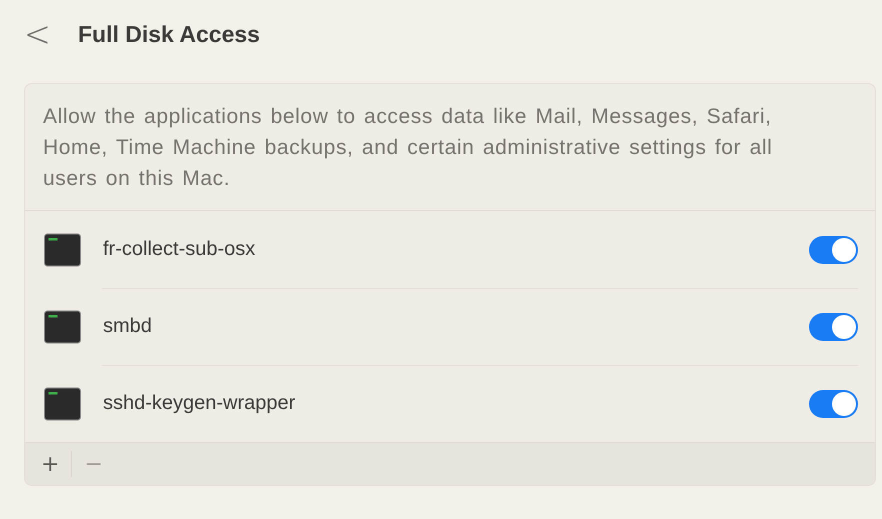 The image size is (882, 519). I want to click on page-title: Full Disk Access, so click(169, 34).